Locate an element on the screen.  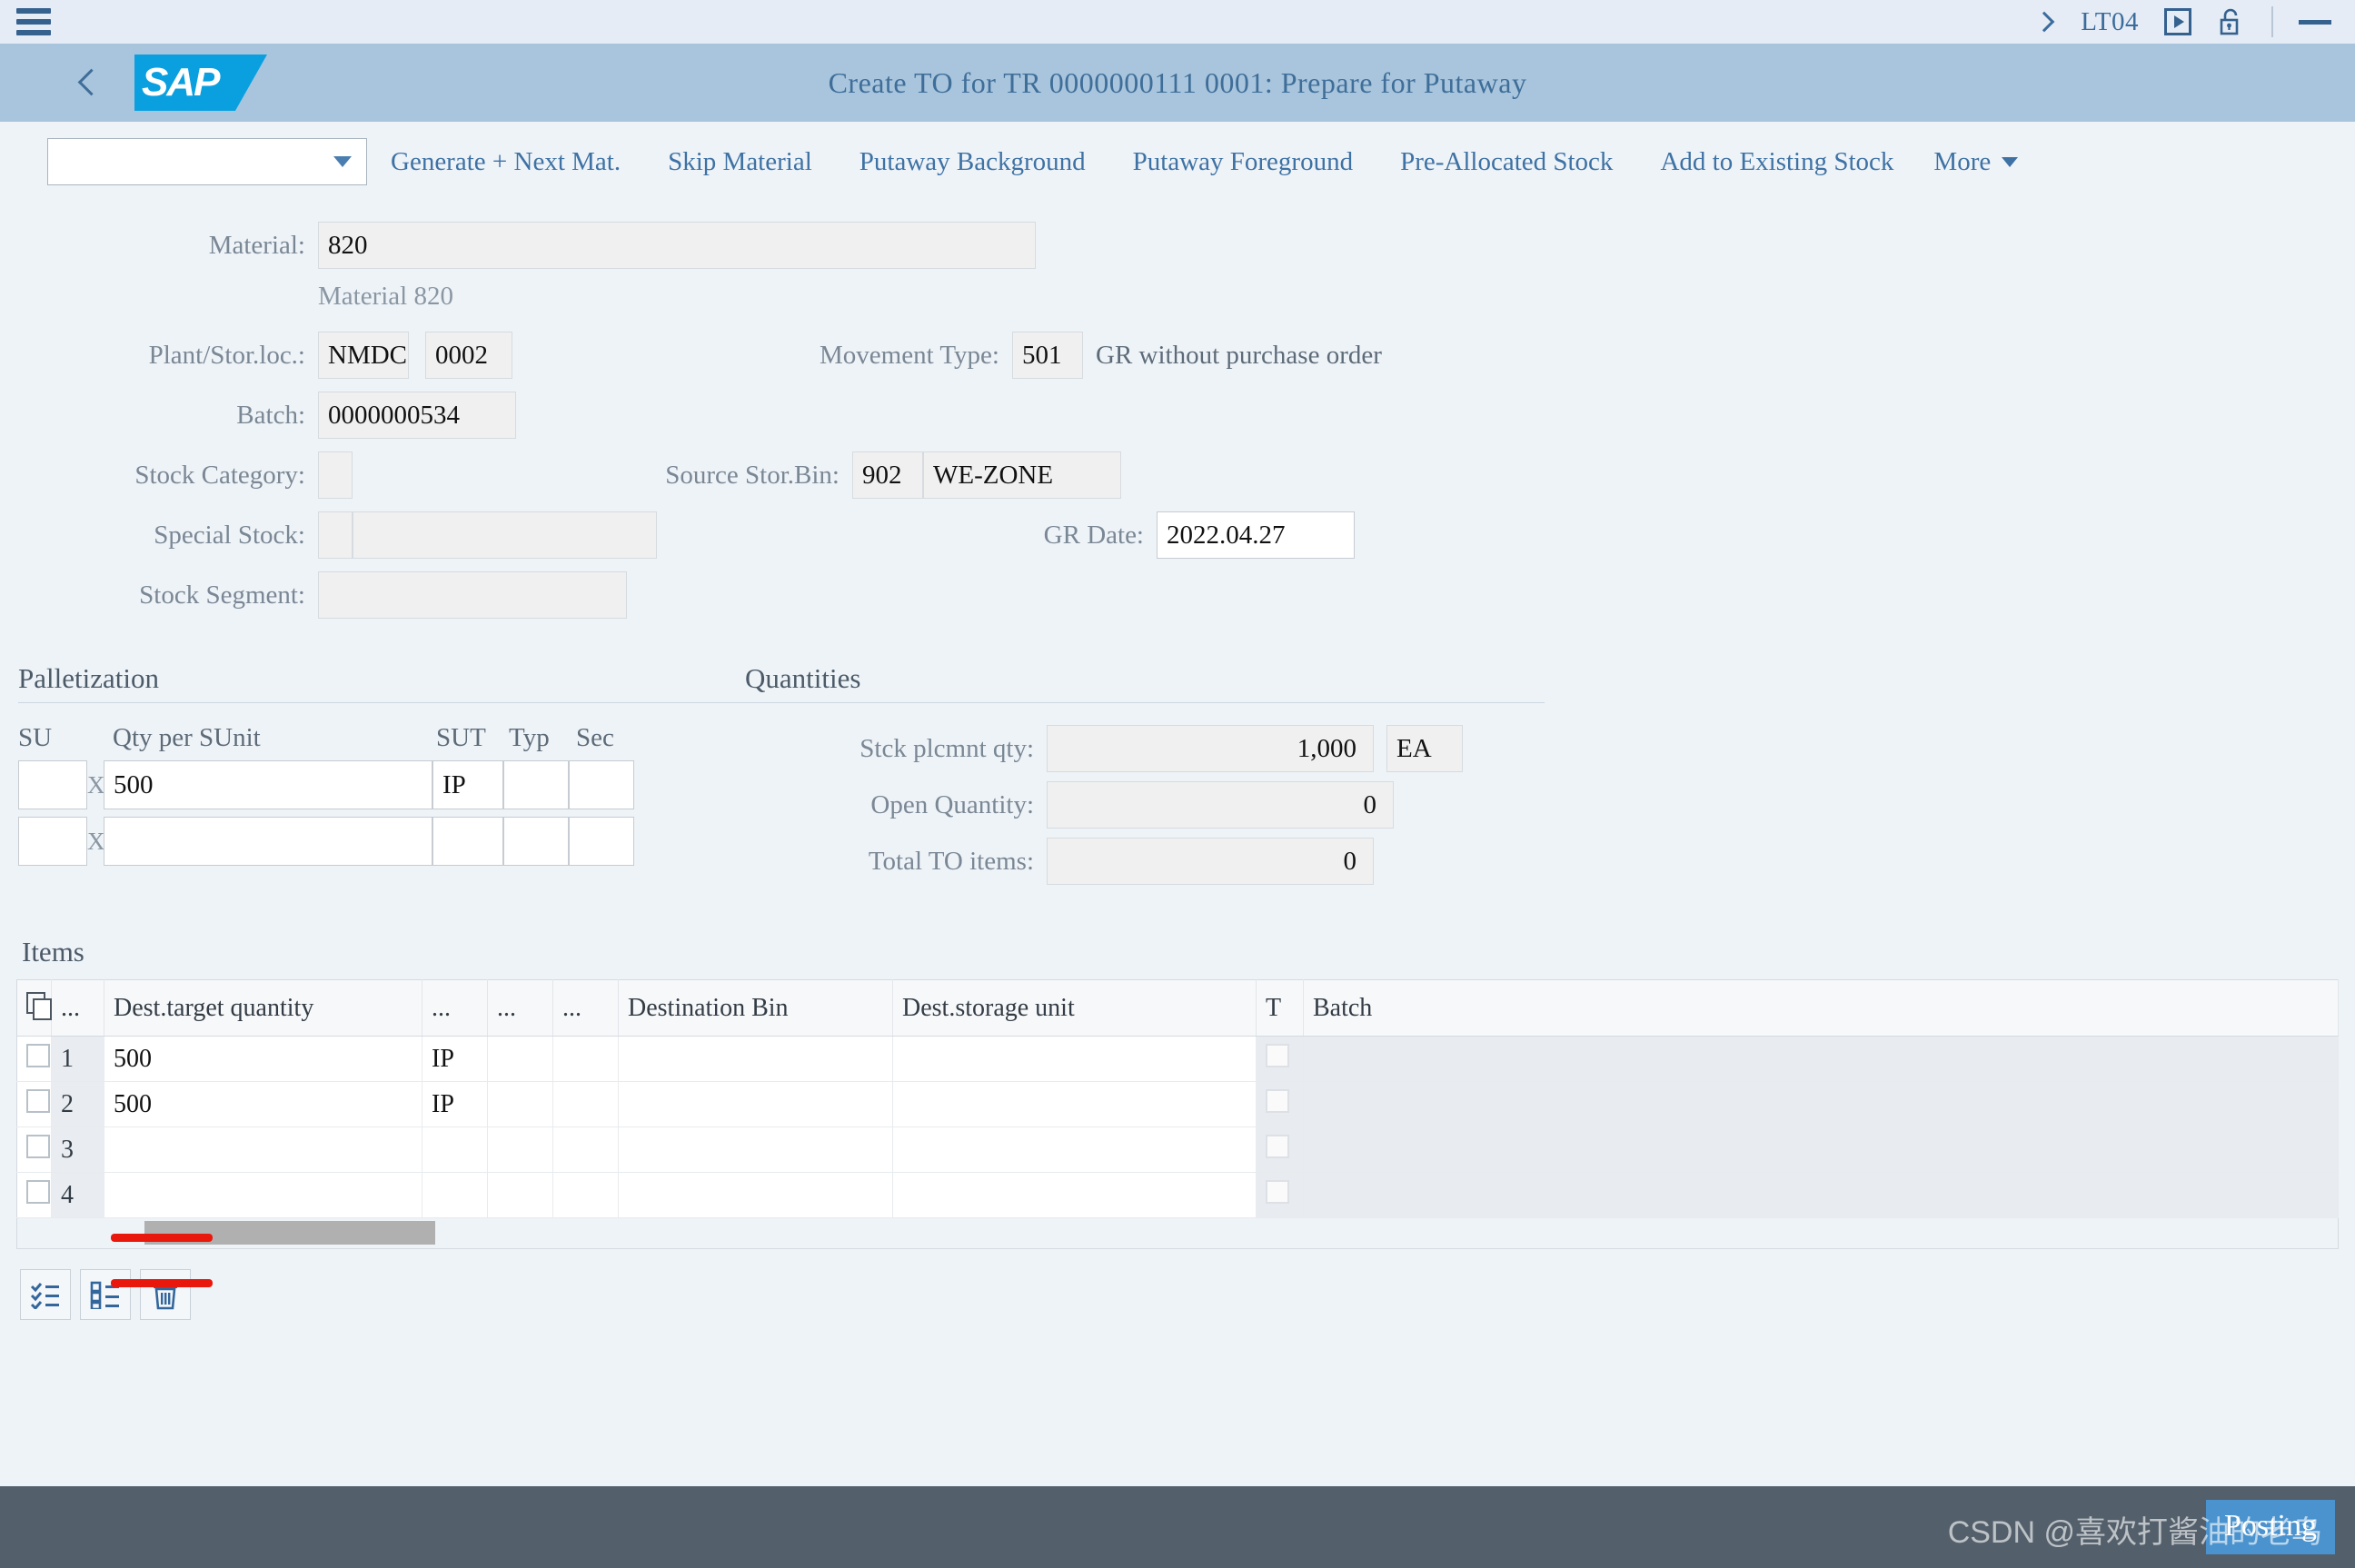
table-row: 2 500 IP is located at coordinates (1177, 1104).